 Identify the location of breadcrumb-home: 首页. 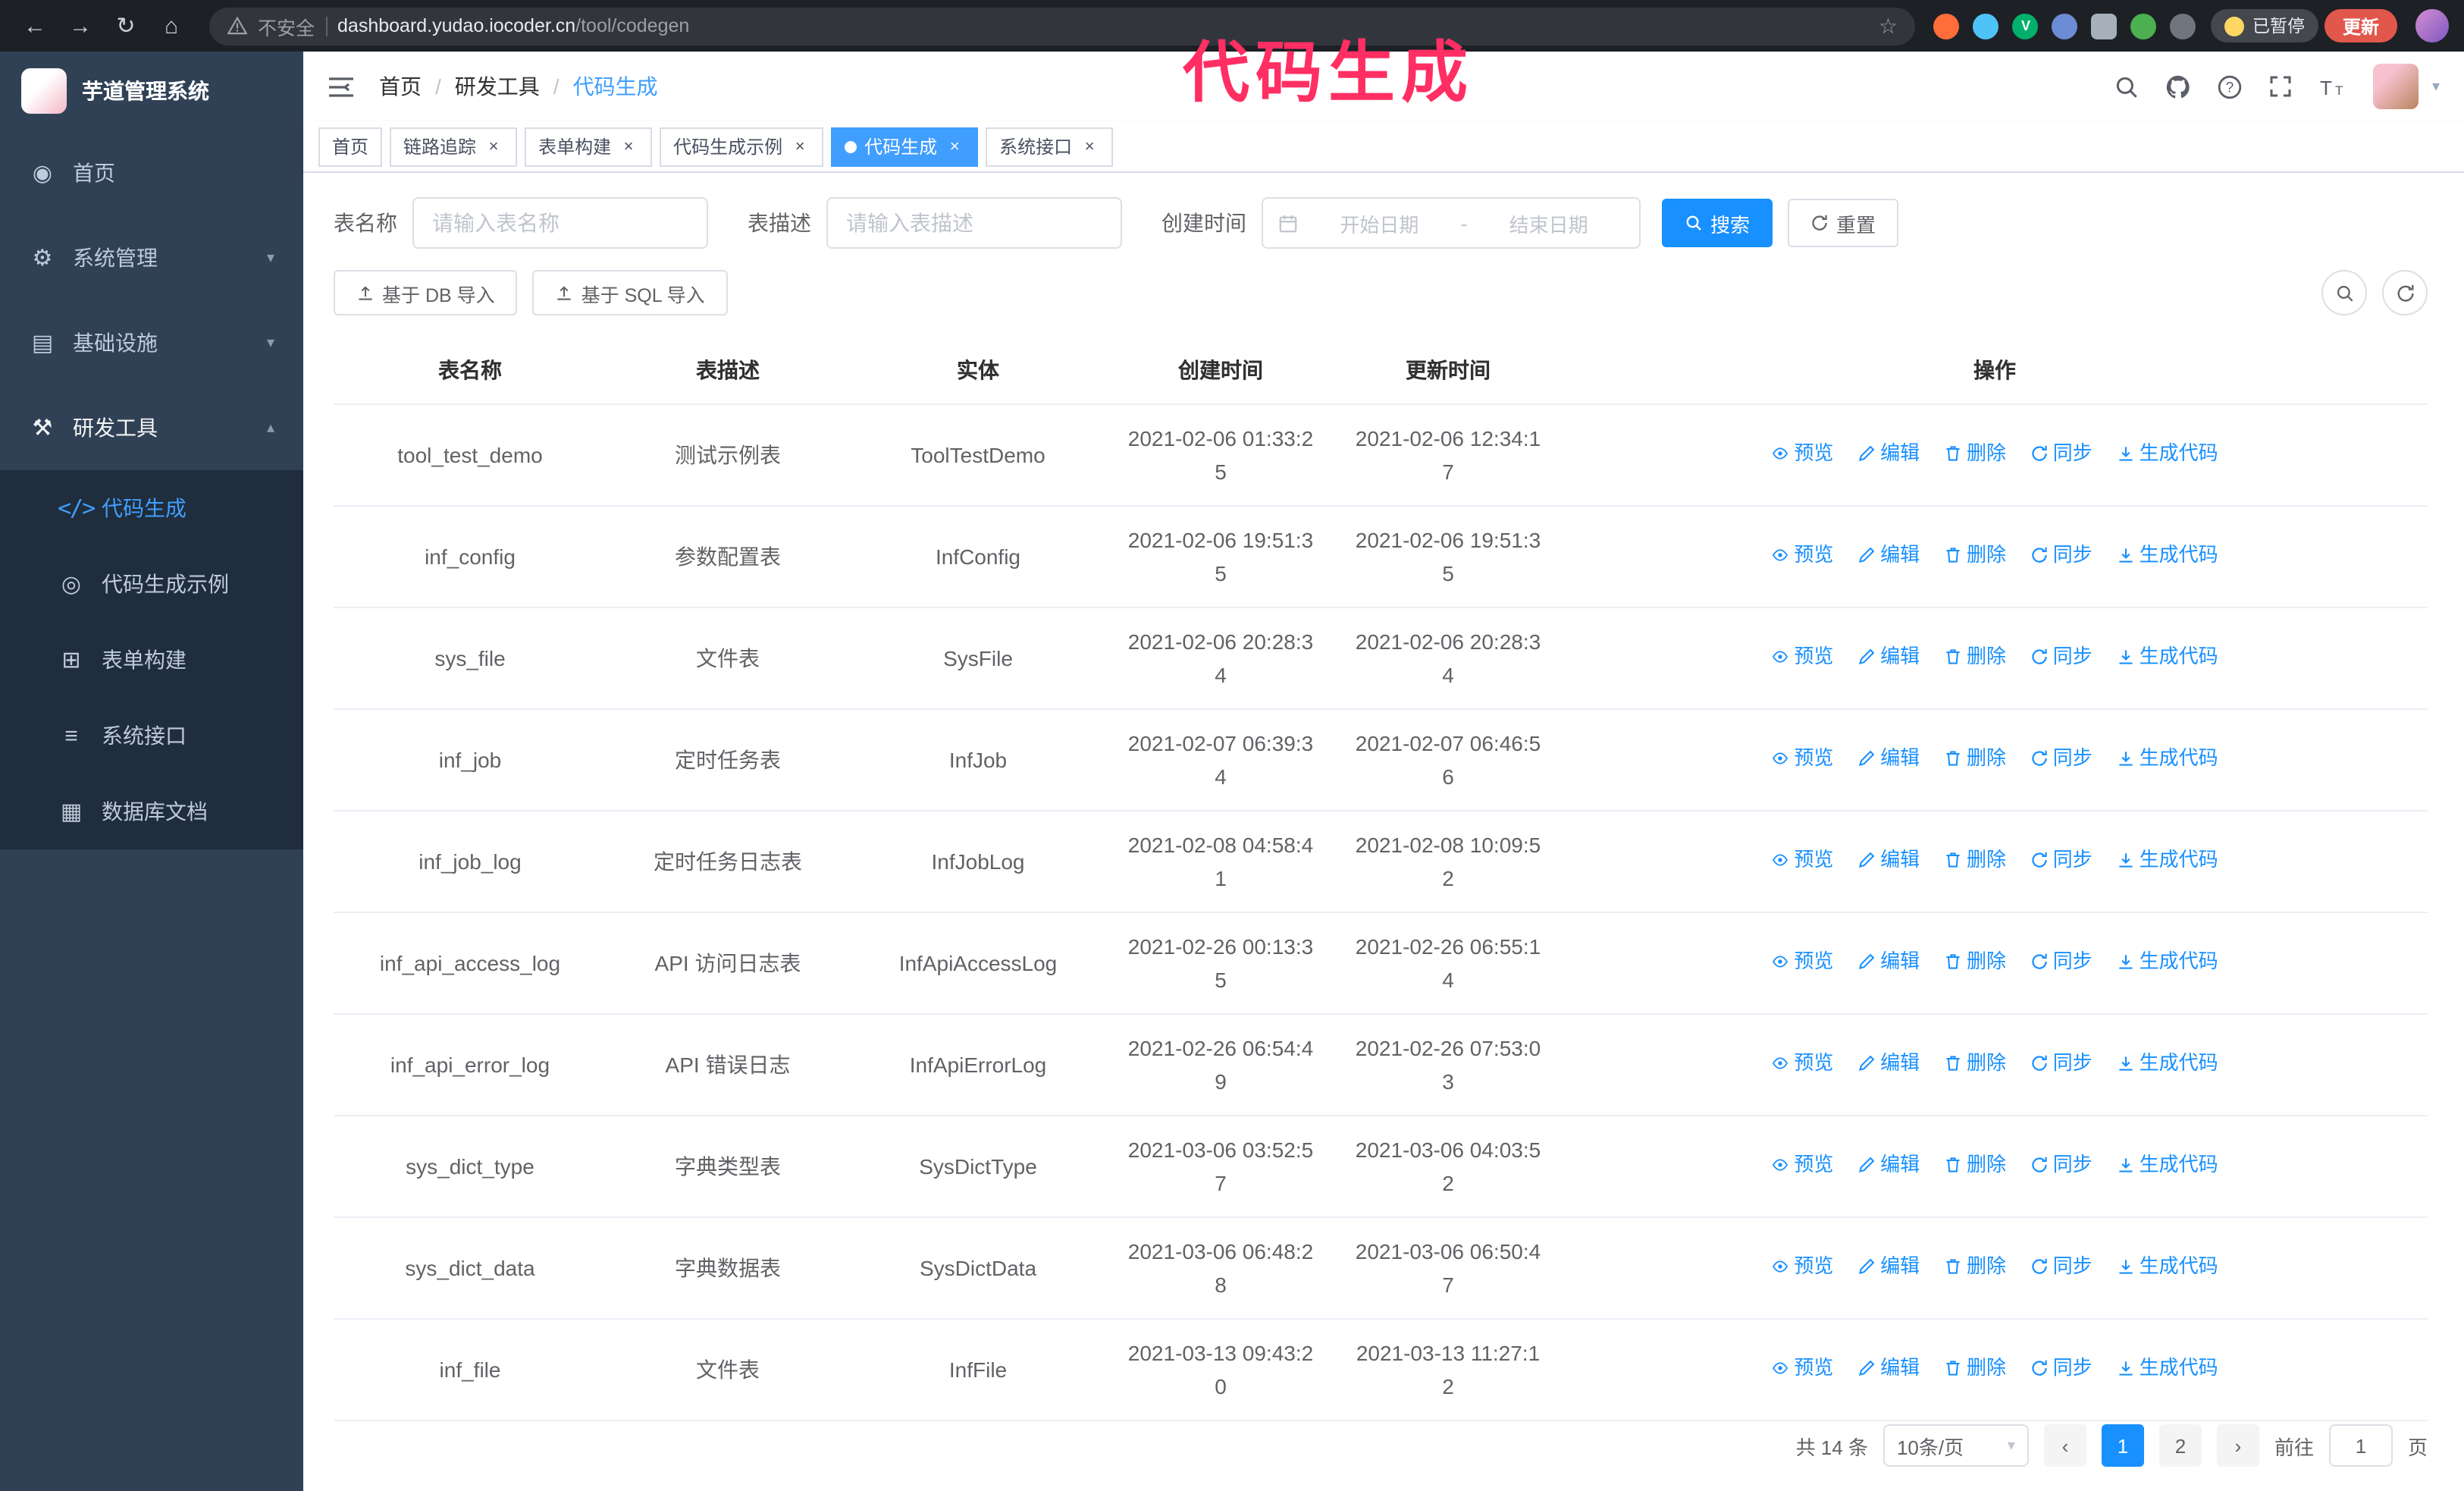
(401, 86).